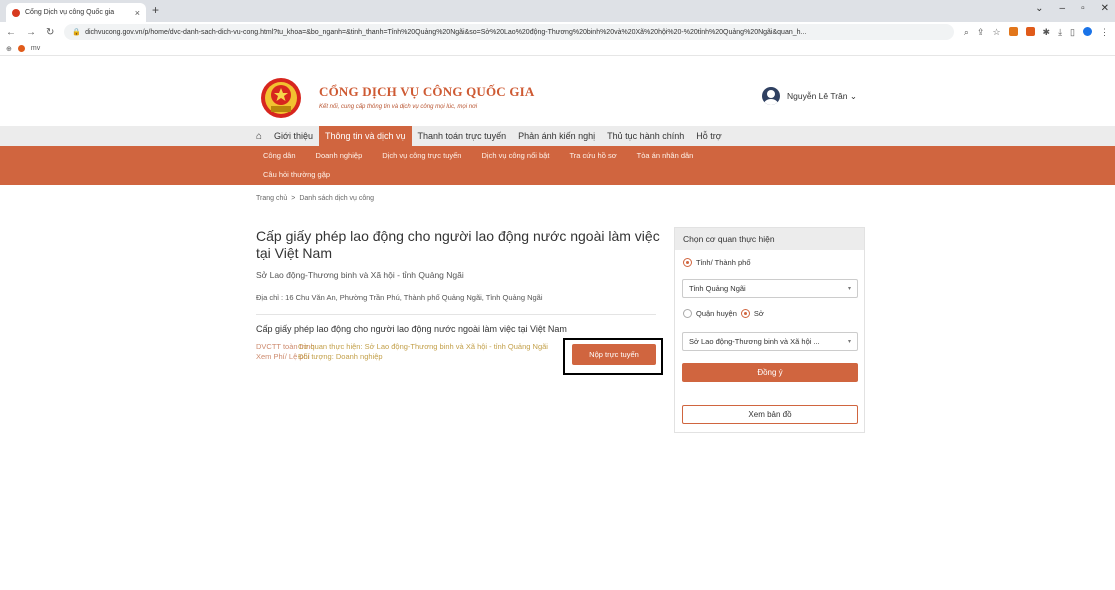 The width and height of the screenshot is (1115, 590). Describe the element at coordinates (770, 372) in the screenshot. I see `agree-button: Đồng ý` at that location.